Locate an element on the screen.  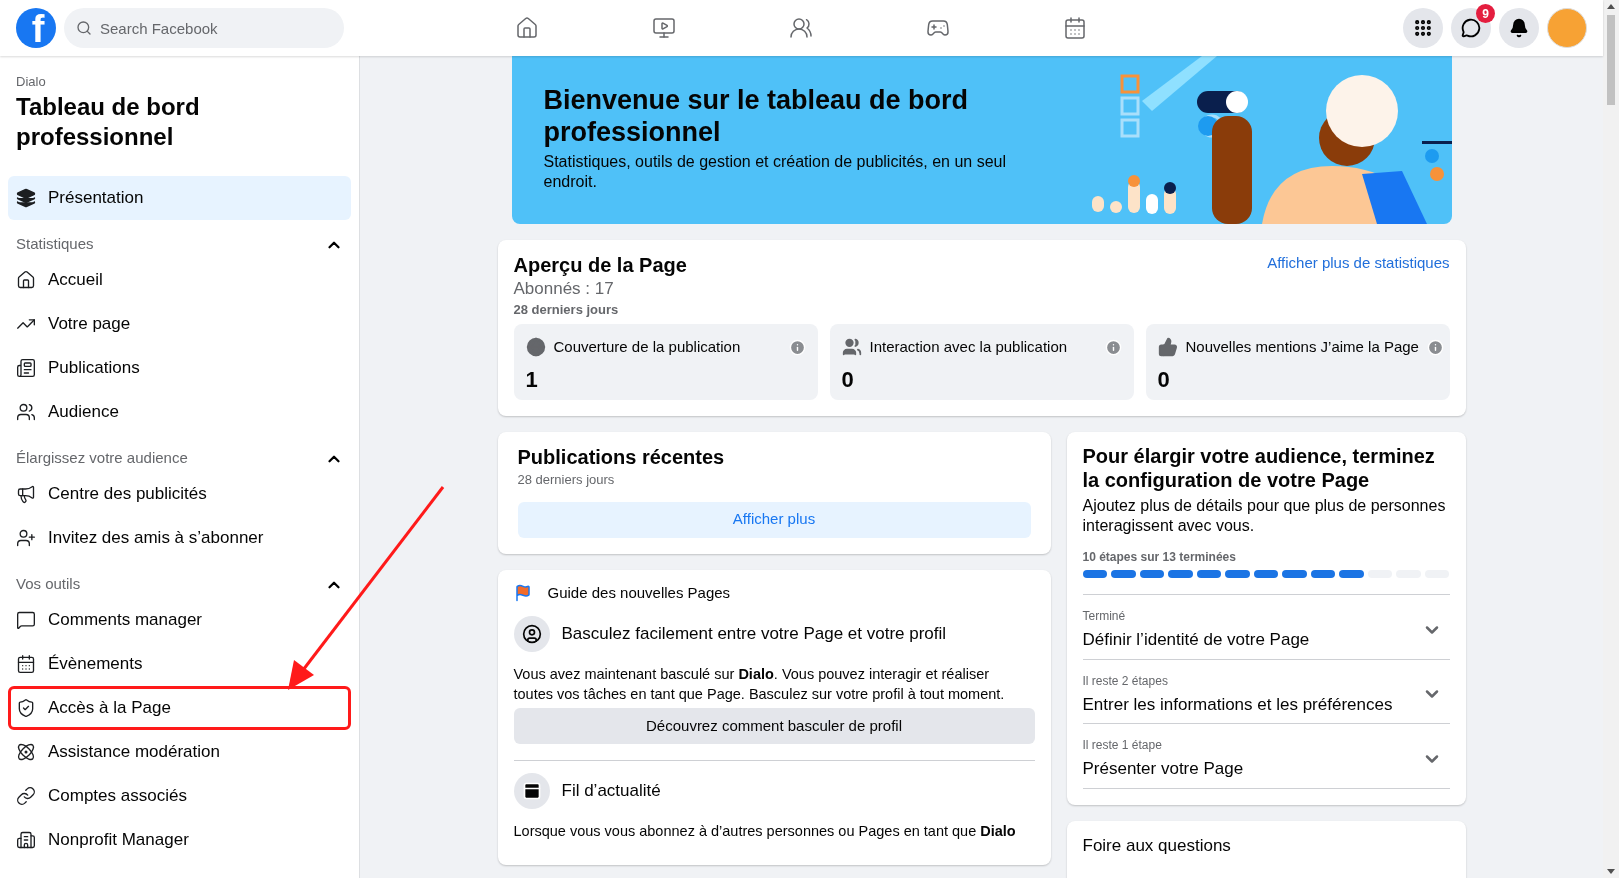
setup-step: Il reste 2 étapes Entrer les informations et les préférences is located at coordinates (1266, 691).